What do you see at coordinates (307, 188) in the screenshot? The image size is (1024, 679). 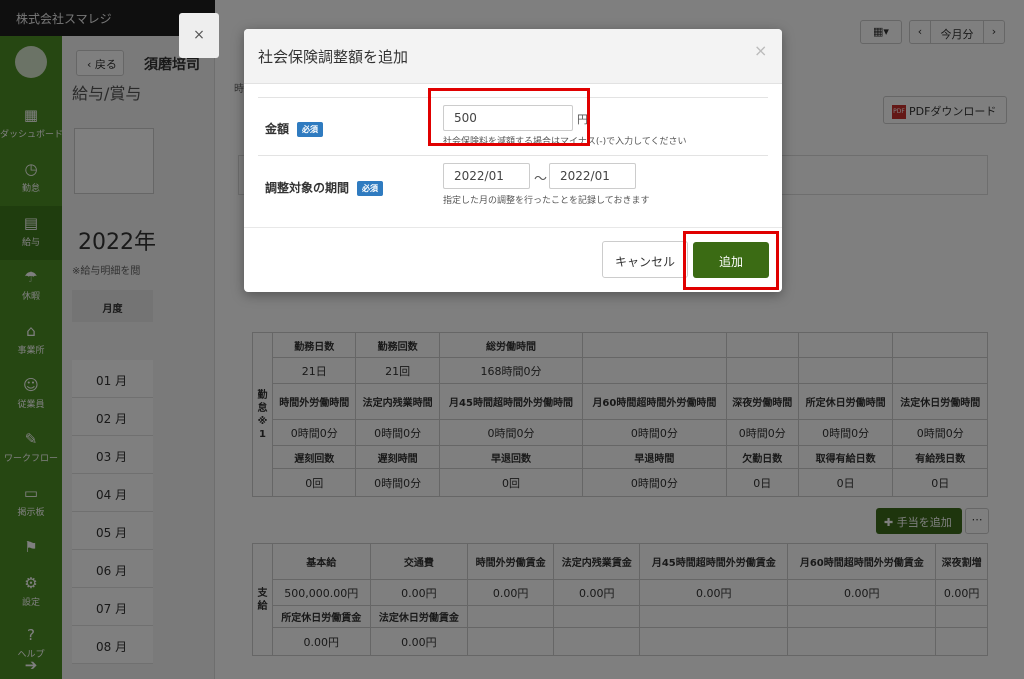 I see `period-label-text: 調整対象の期間` at bounding box center [307, 188].